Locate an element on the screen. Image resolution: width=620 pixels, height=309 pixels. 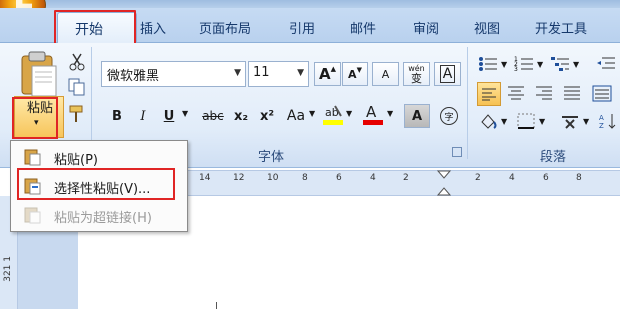
grow-font-glyph: A is located at coordinates (325, 74).